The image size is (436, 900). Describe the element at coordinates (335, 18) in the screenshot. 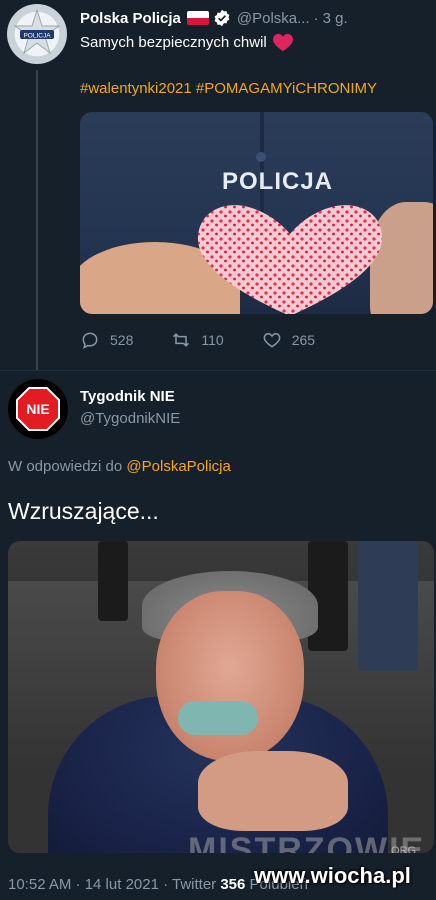

I see `tweet-time: 3 g.` at that location.